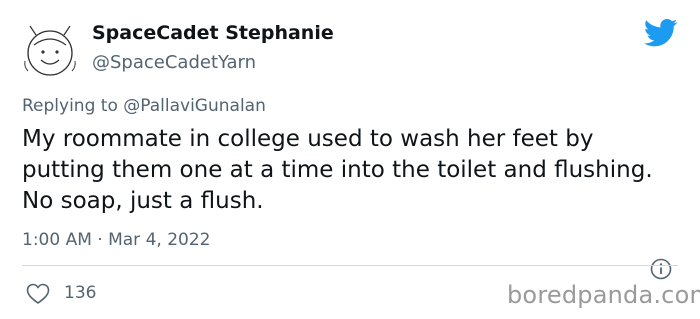 This screenshot has width=700, height=319. I want to click on watermark: boredpanda.com, so click(603, 295).